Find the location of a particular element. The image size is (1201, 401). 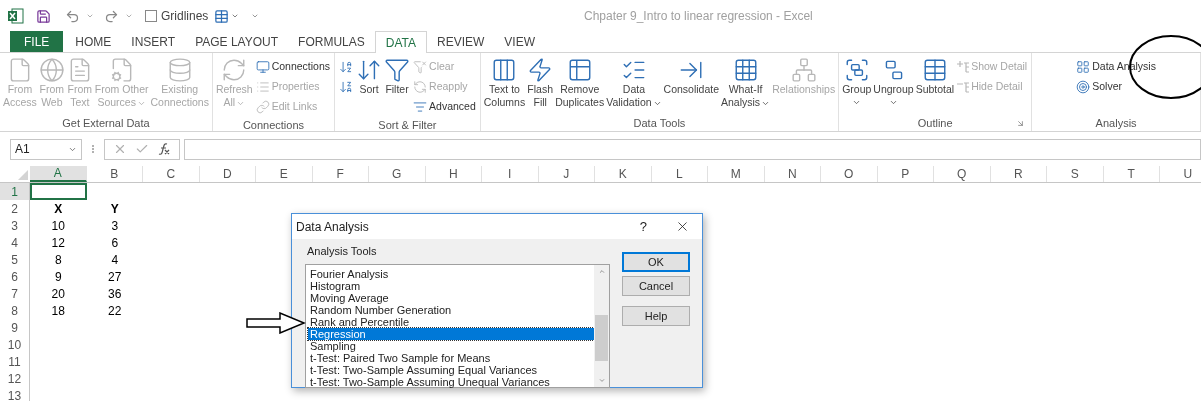

column-header: F is located at coordinates (340, 174).